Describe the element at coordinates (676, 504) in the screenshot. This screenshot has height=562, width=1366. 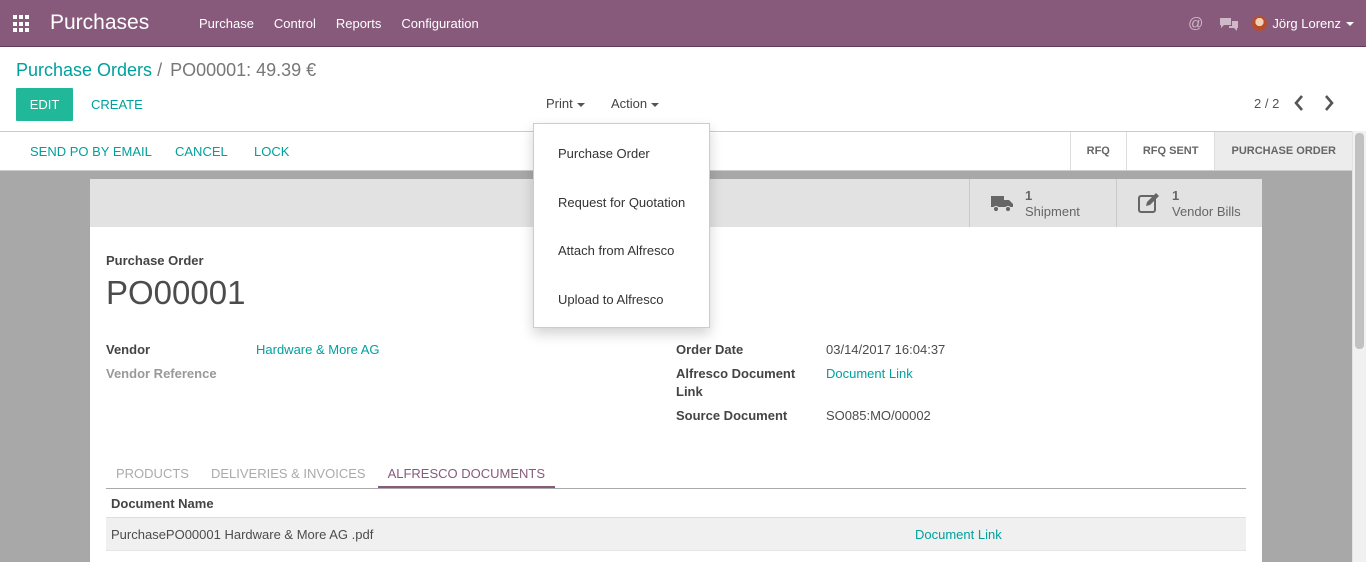
I see `table-header: Document Name` at that location.